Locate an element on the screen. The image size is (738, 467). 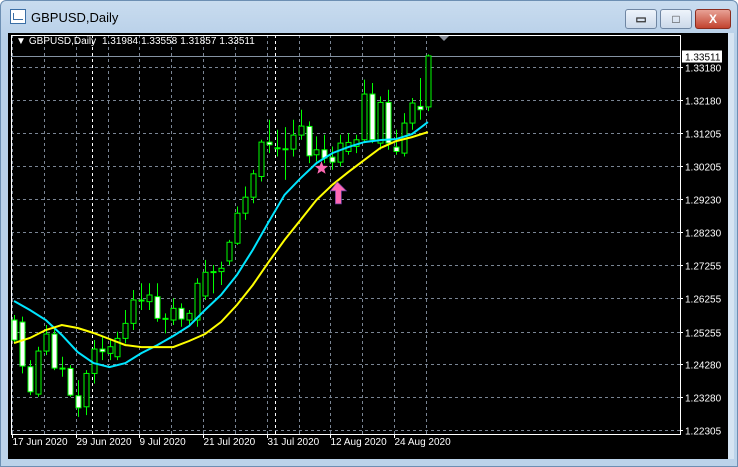
header-close: 1.33511 is located at coordinates (237, 41).